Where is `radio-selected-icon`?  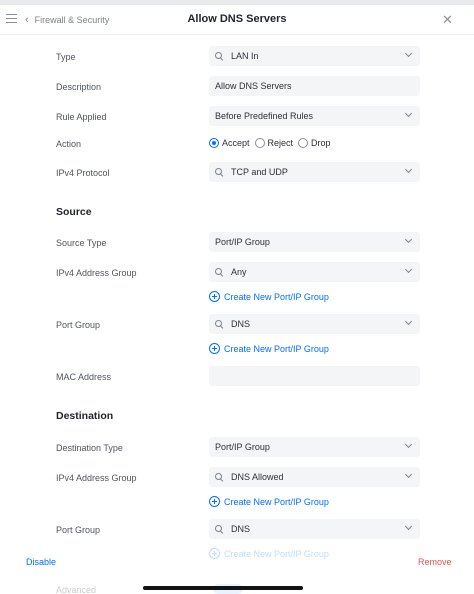 radio-selected-icon is located at coordinates (214, 143).